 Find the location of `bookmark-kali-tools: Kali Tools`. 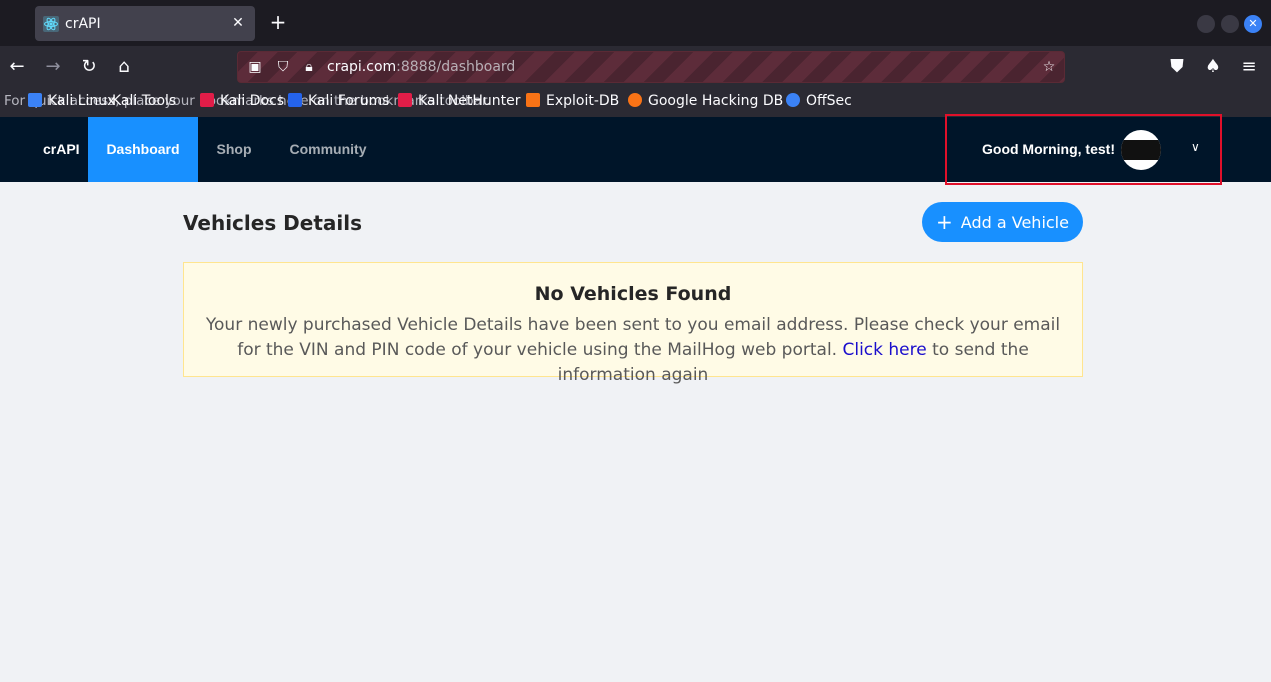

bookmark-kali-tools: Kali Tools is located at coordinates (144, 101).